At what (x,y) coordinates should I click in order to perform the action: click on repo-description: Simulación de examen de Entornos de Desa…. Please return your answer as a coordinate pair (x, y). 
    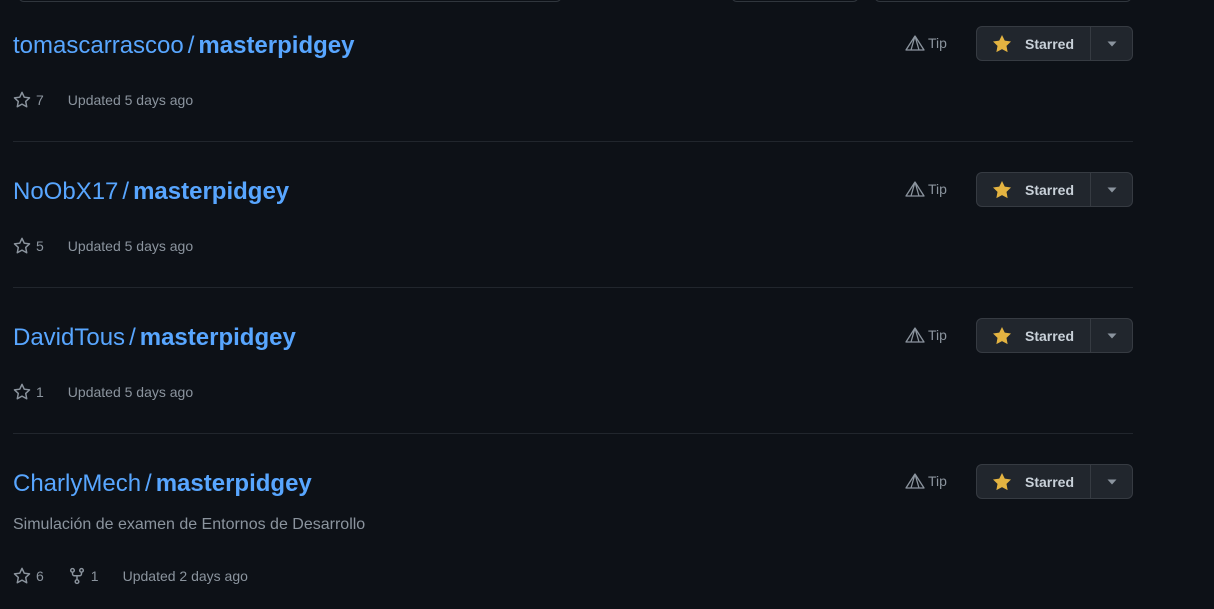
    Looking at the image, I should click on (189, 524).